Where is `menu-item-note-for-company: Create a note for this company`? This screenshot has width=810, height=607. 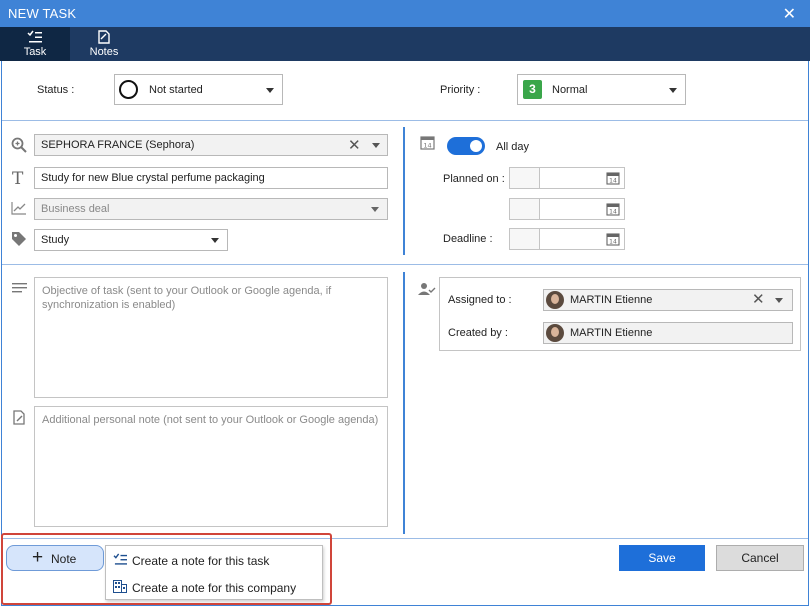
menu-item-note-for-company: Create a note for this company is located at coordinates (214, 587).